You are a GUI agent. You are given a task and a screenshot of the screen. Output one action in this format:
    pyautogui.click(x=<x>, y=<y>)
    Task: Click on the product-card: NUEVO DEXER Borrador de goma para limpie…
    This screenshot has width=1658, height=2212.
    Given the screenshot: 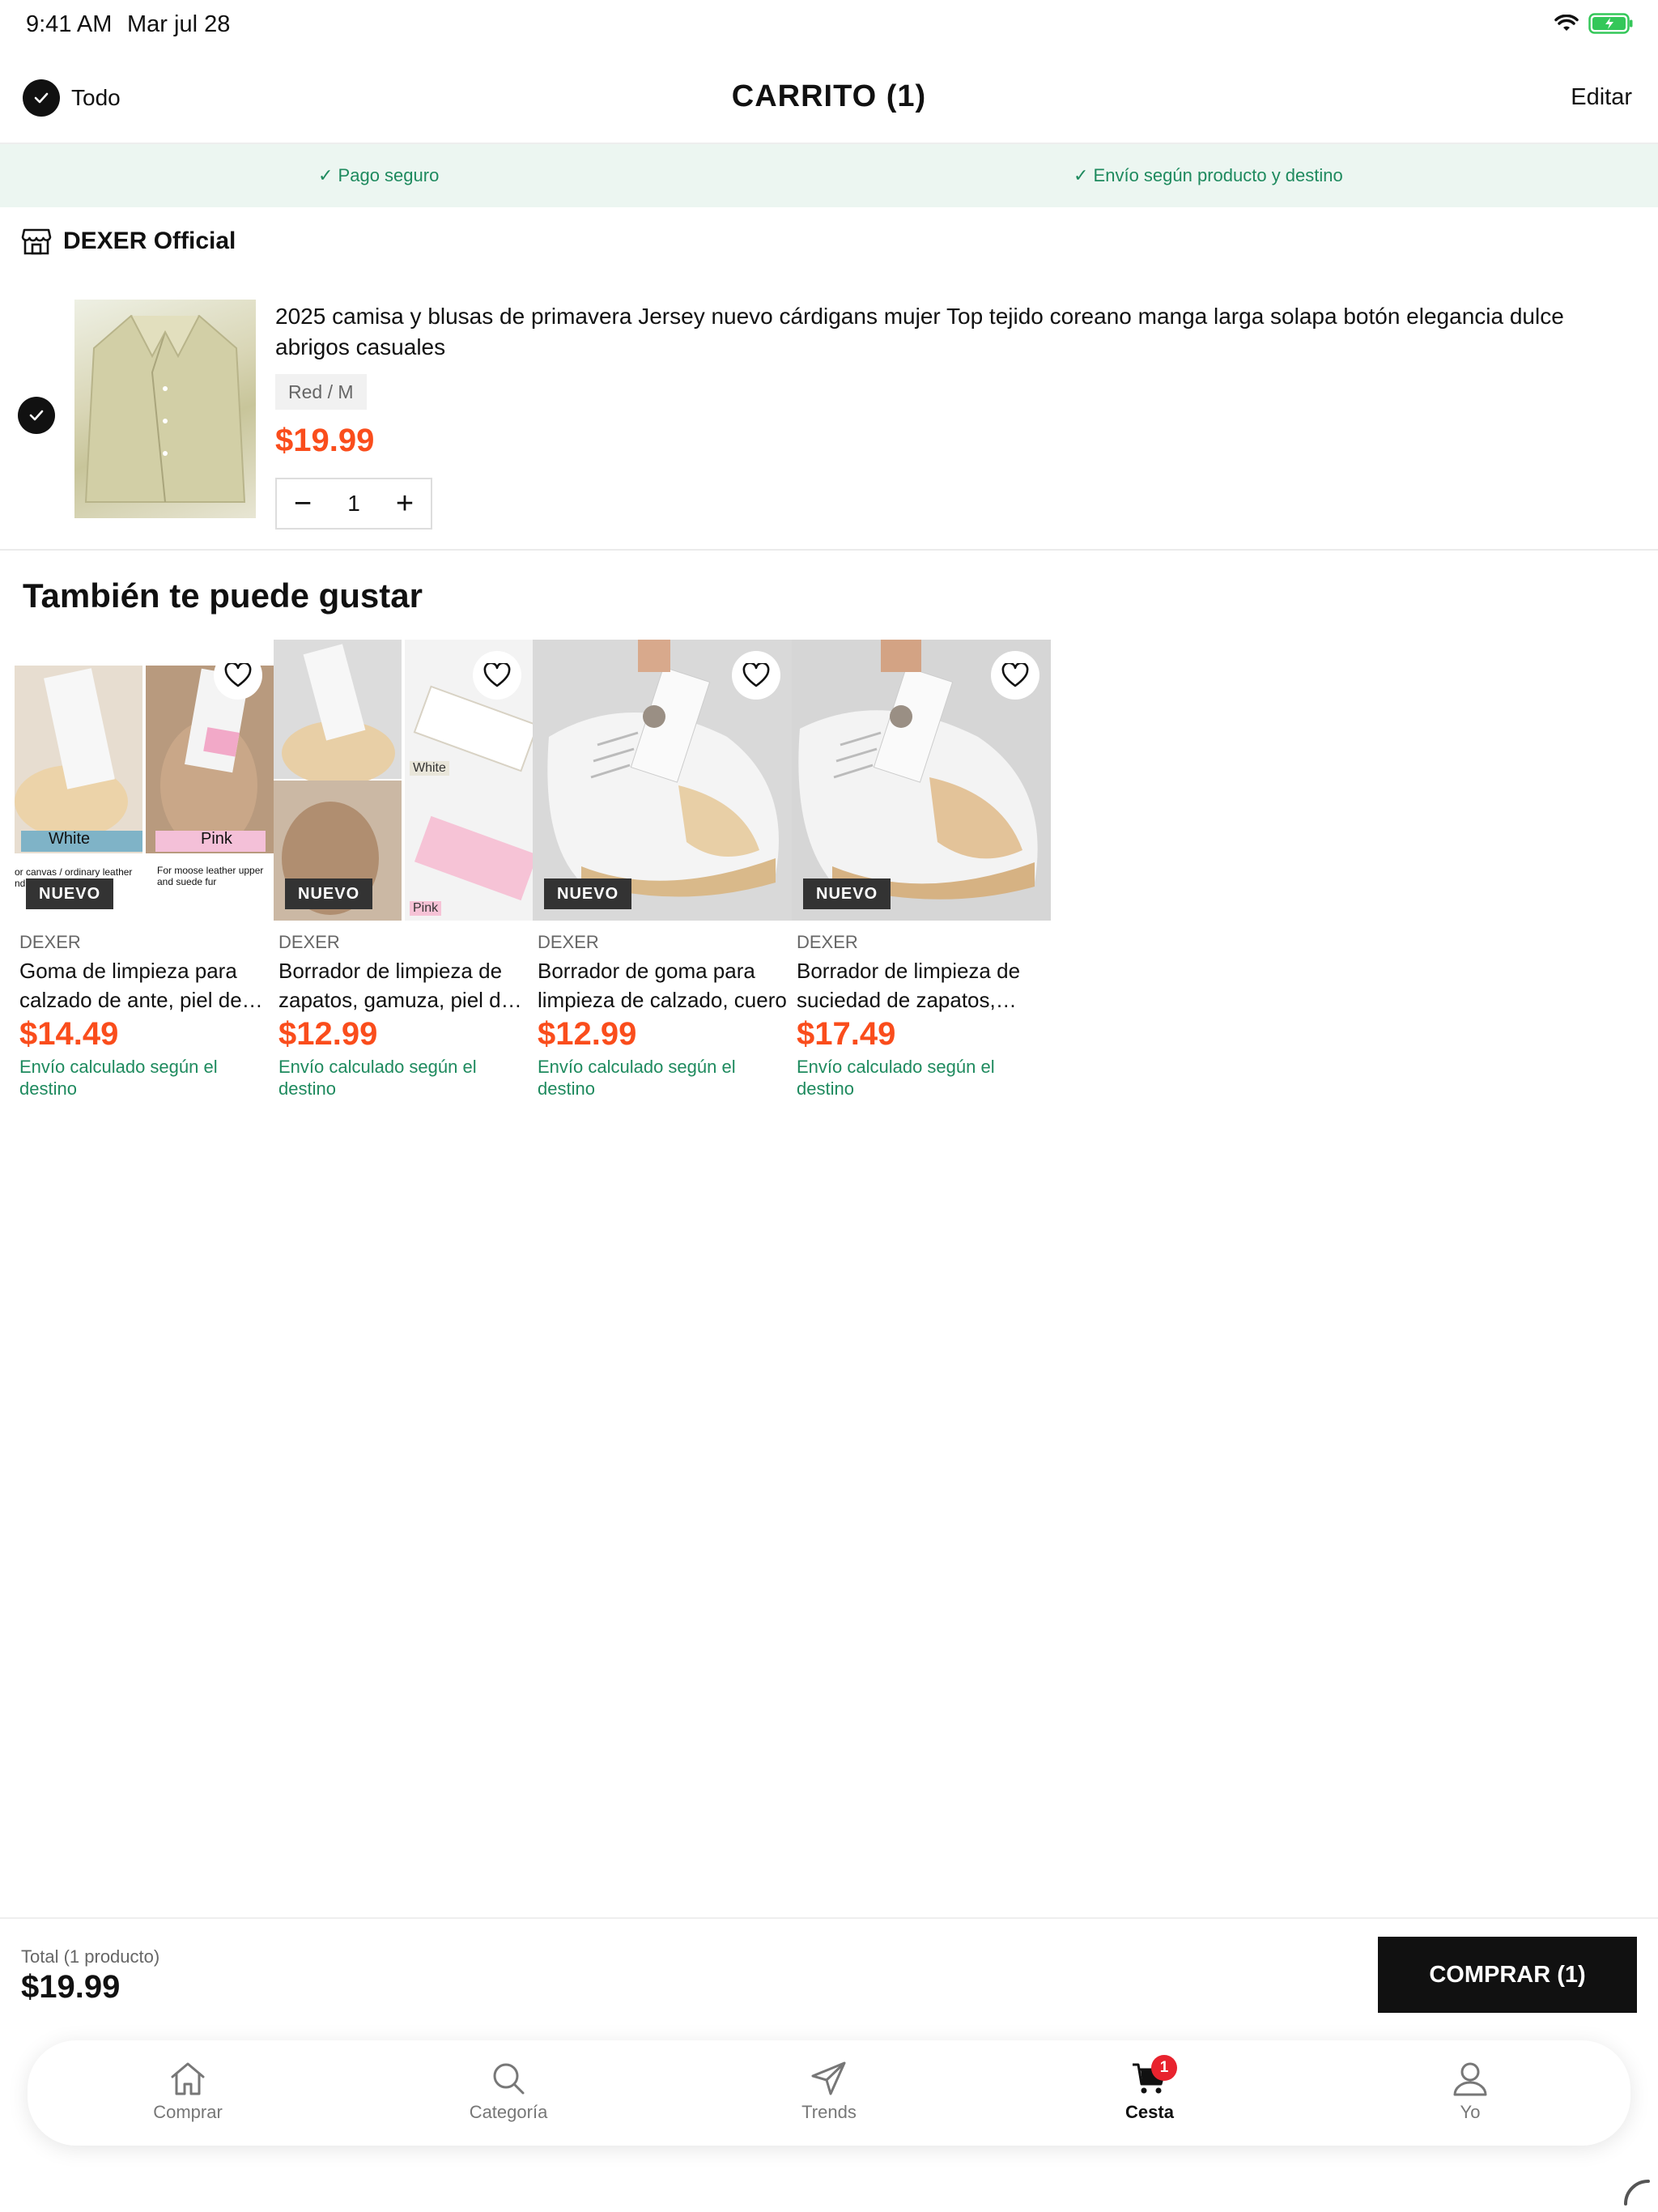 What is the action you would take?
    pyautogui.click(x=662, y=870)
    